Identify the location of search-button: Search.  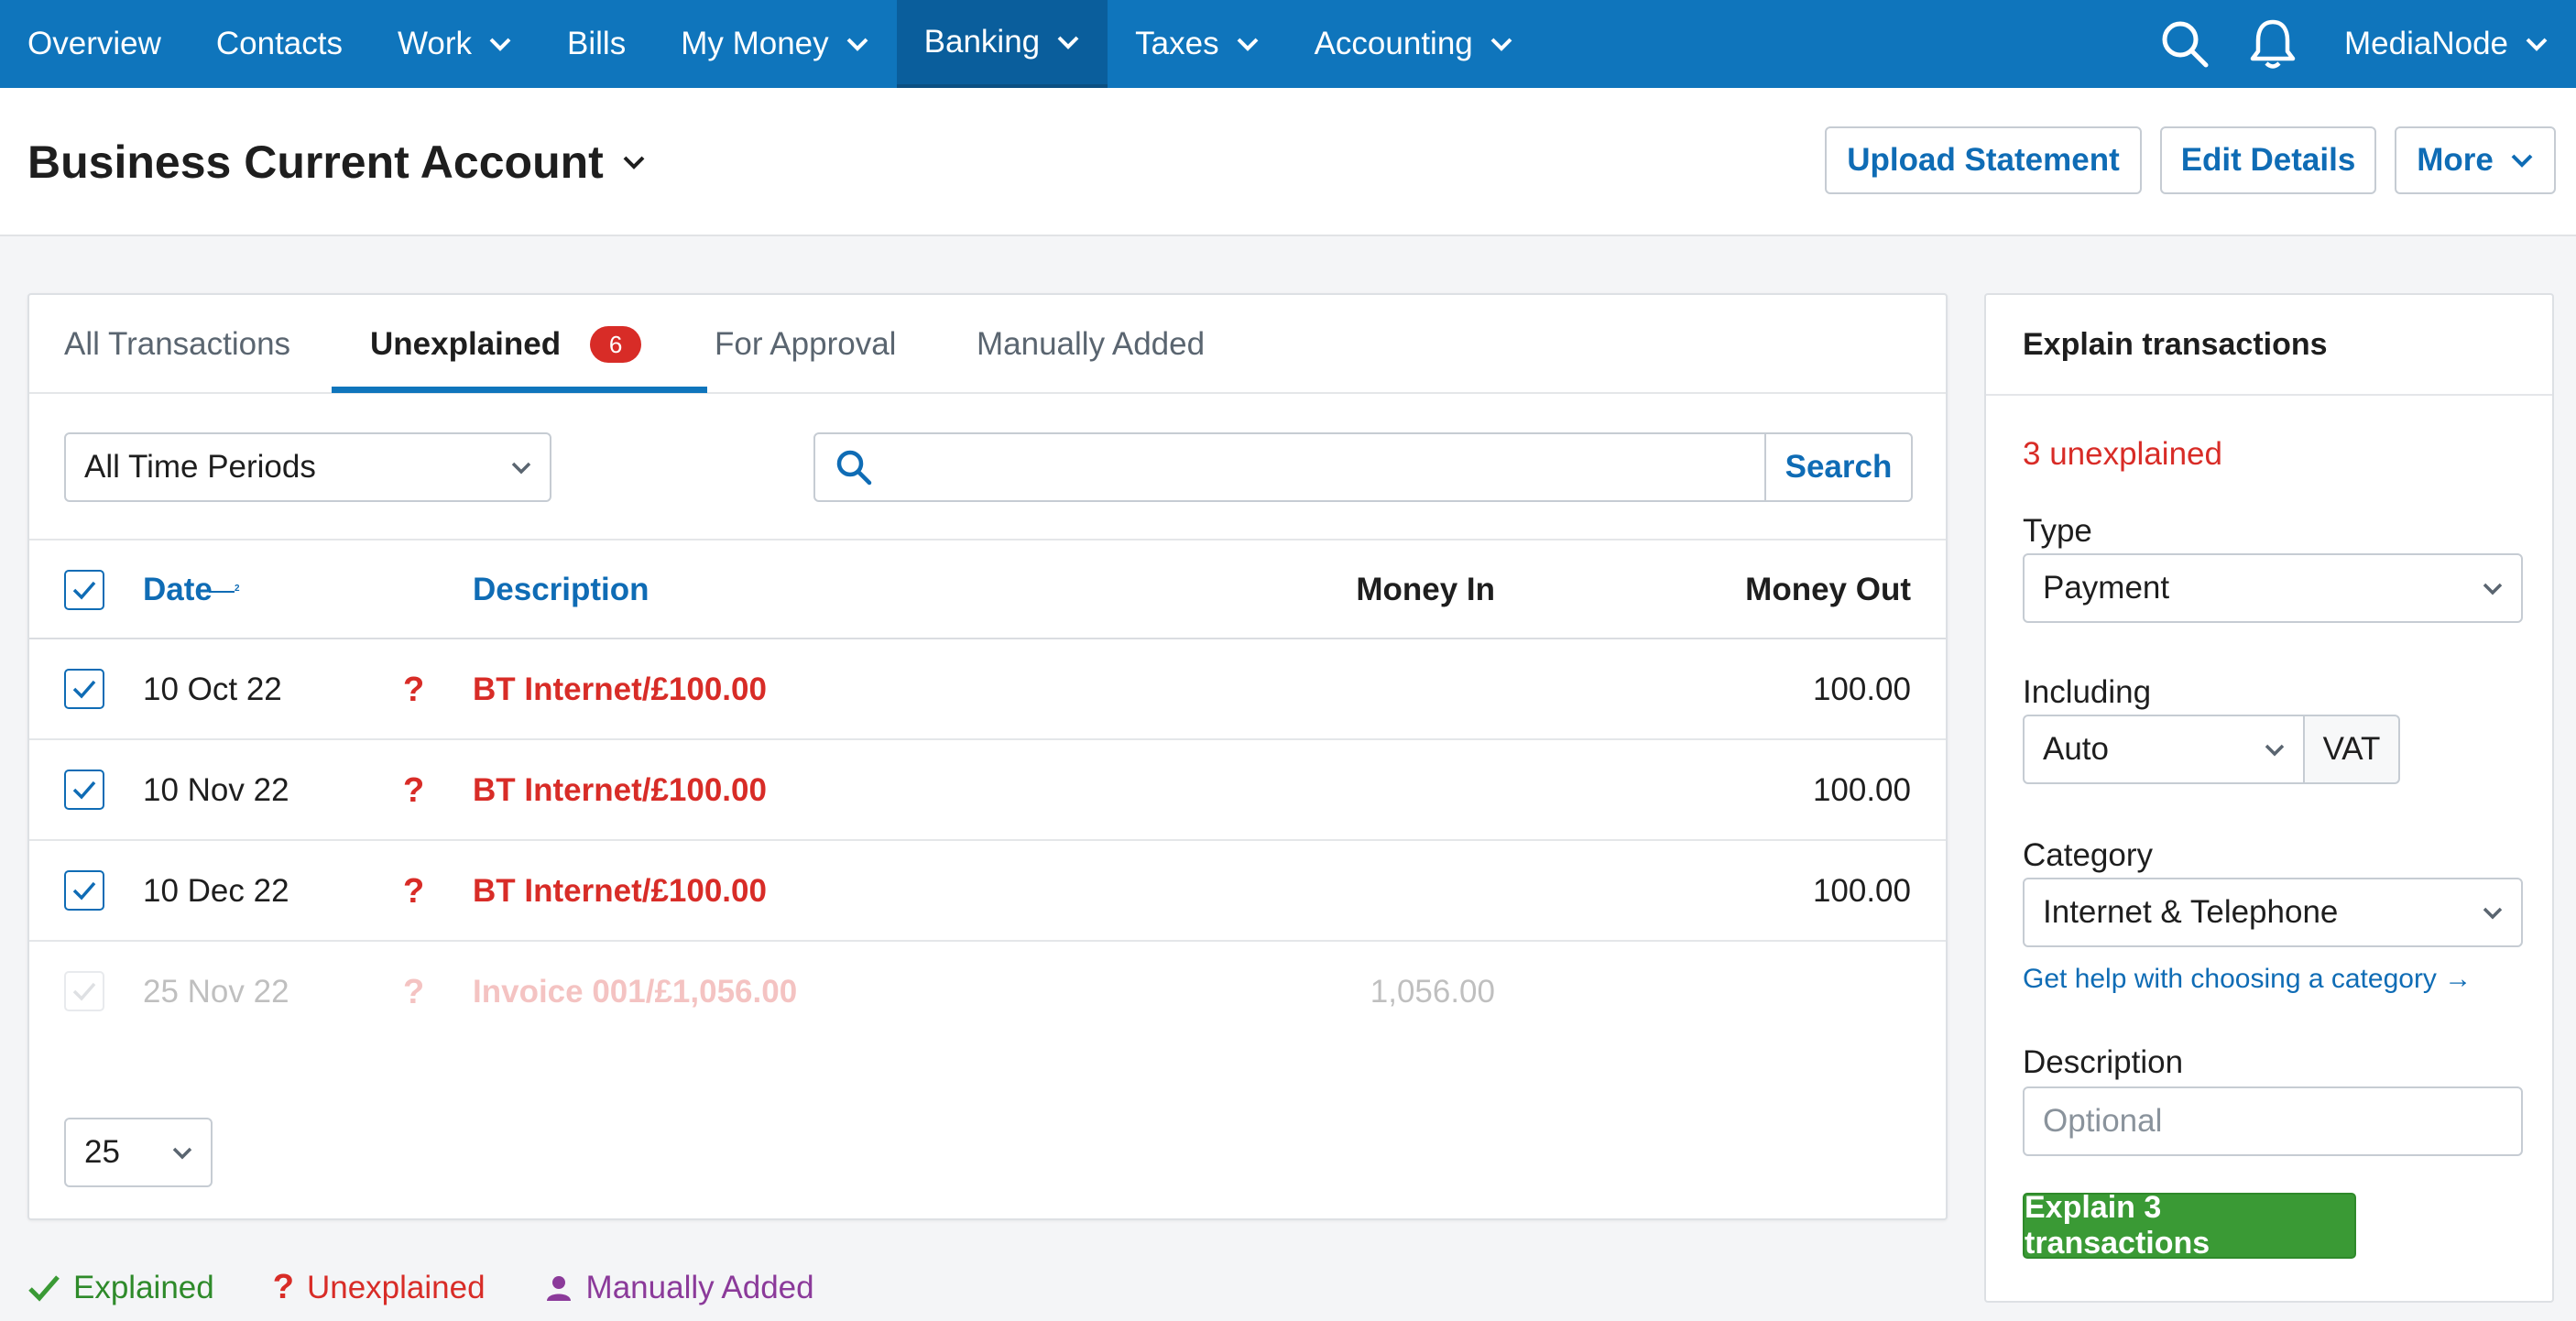
(1838, 467).